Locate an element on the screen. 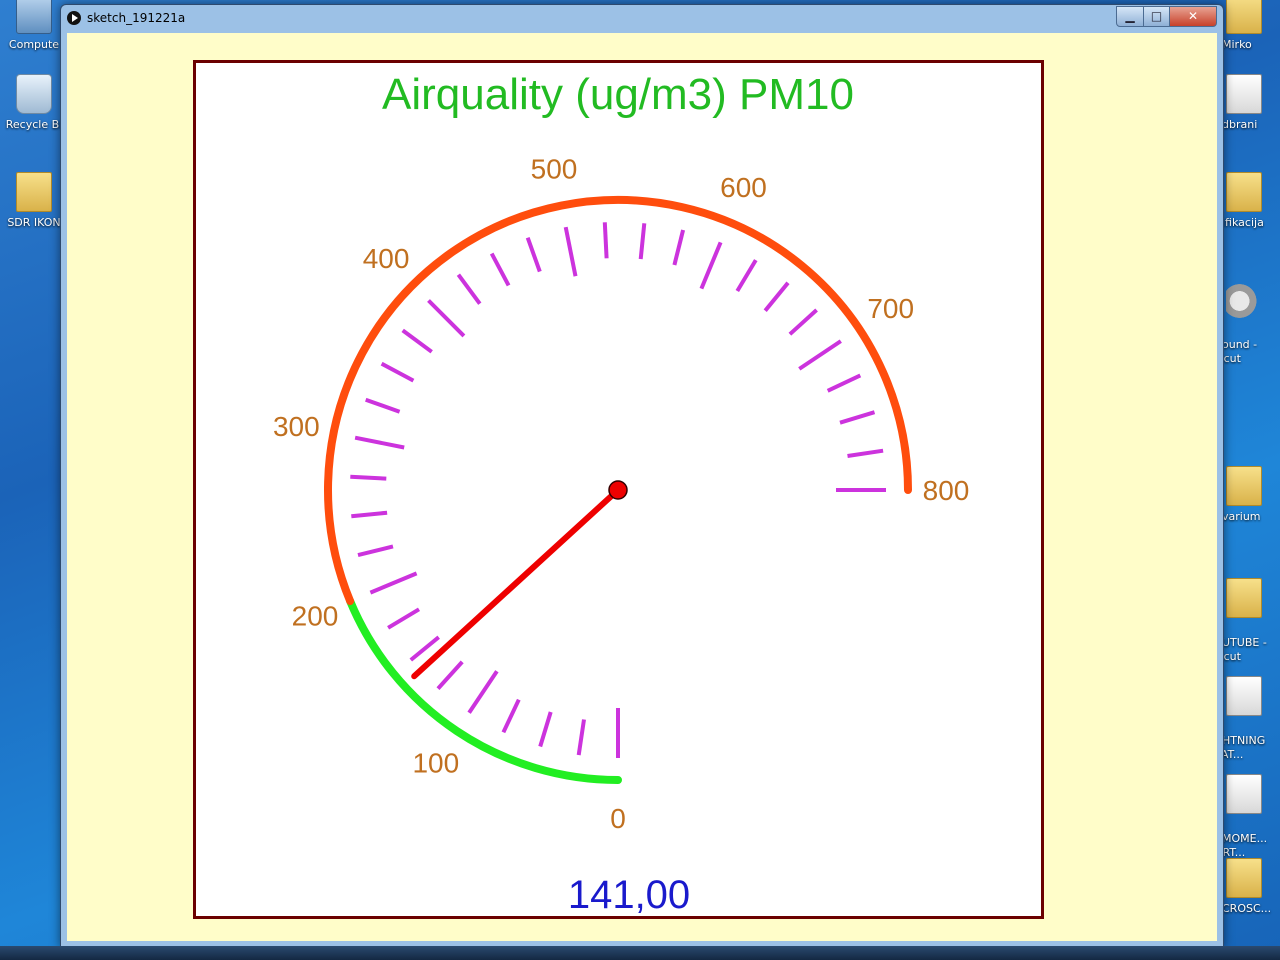  gauge-scale-label: 300 is located at coordinates (296, 426).